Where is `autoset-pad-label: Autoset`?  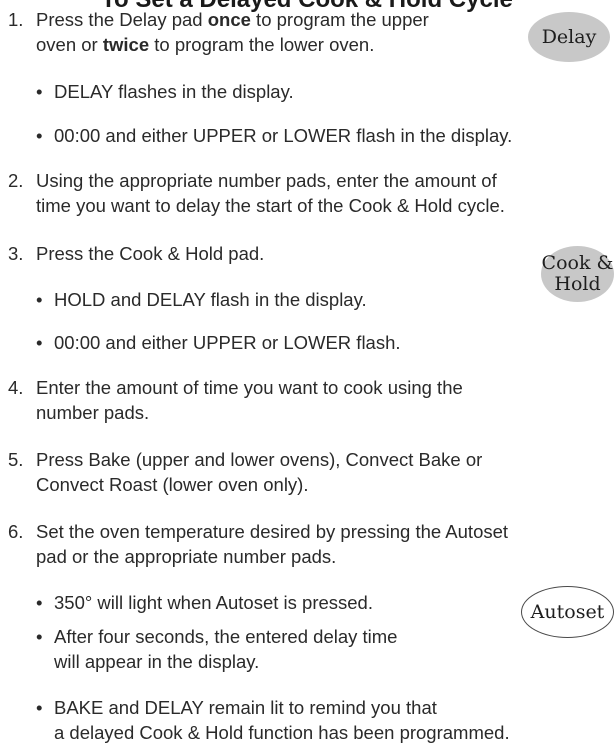
autoset-pad-label: Autoset is located at coordinates (567, 611).